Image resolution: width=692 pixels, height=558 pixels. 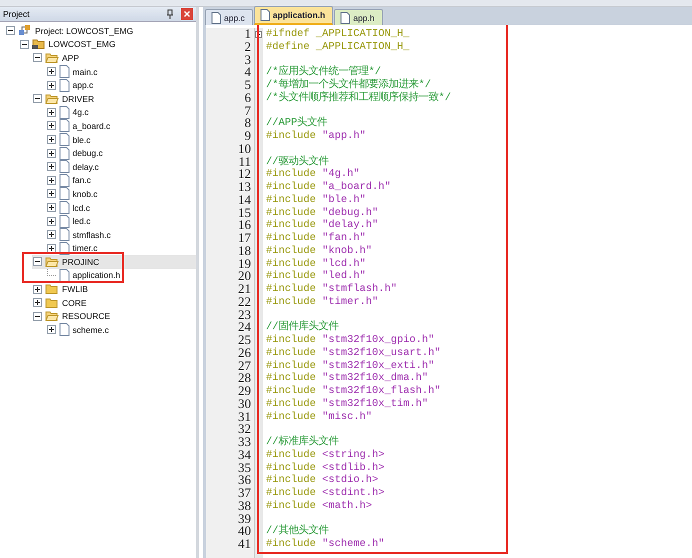 I want to click on code-comment: //固件库头文件, so click(x=302, y=327).